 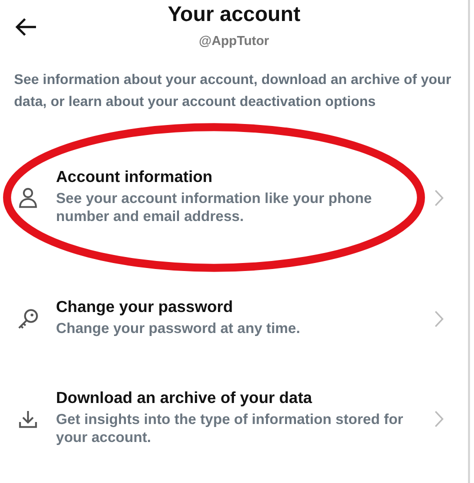 What do you see at coordinates (234, 15) in the screenshot?
I see `page-title: Your account` at bounding box center [234, 15].